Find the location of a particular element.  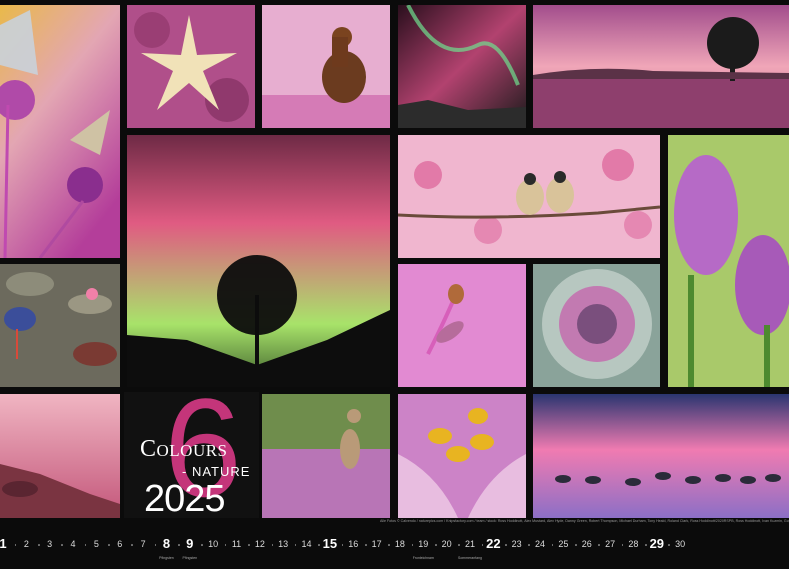

day-13: 13 is located at coordinates (283, 544).